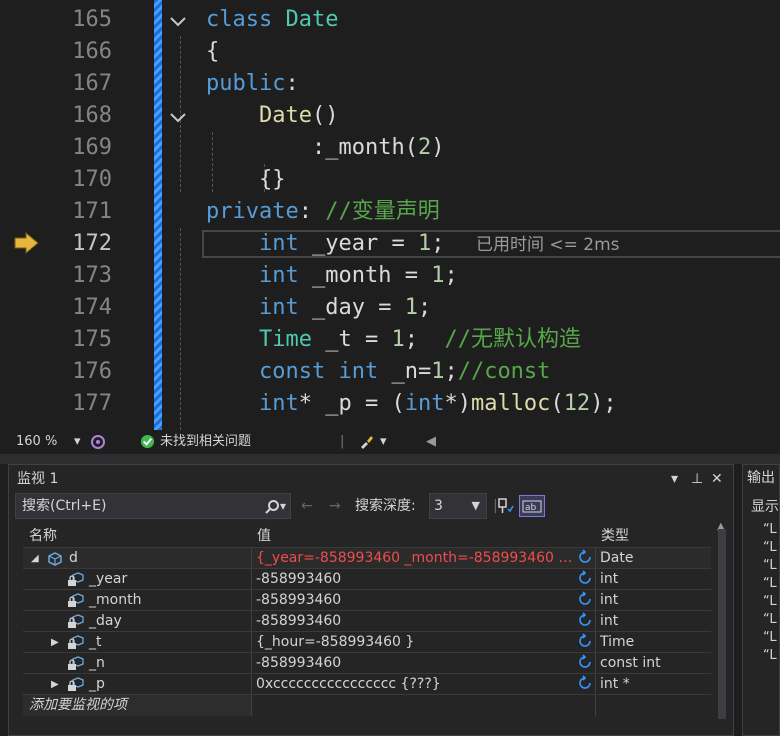 The image size is (780, 736). What do you see at coordinates (283, 506) in the screenshot?
I see `search-options-icon: ▾` at bounding box center [283, 506].